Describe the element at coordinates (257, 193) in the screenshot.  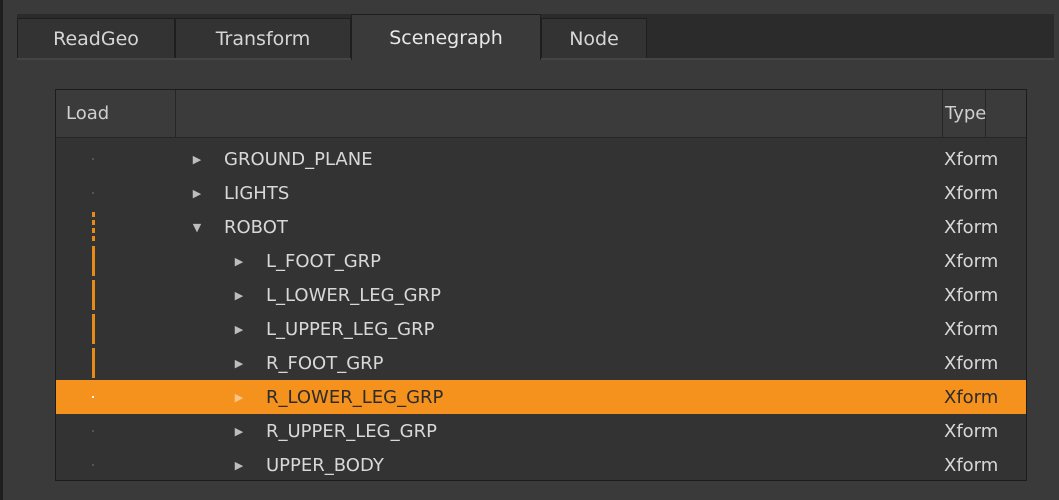
I see `node-name: LIGHTS` at that location.